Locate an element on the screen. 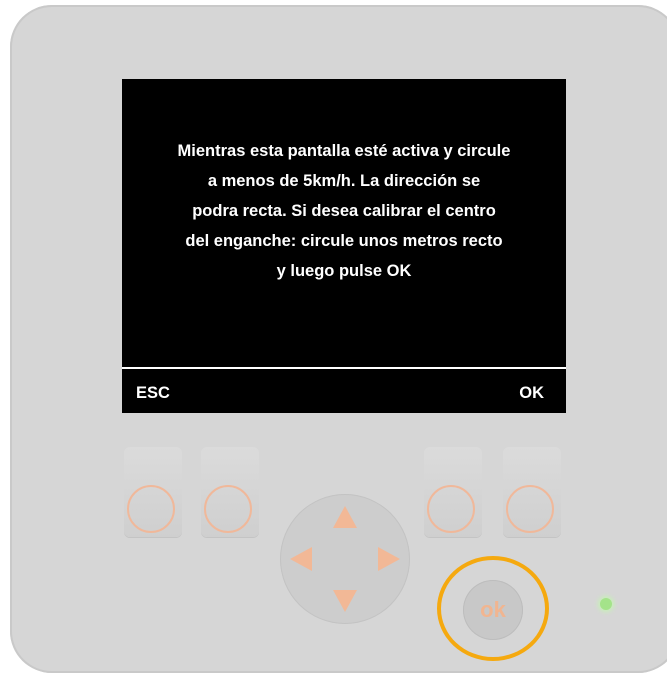  arrow-up-icon is located at coordinates (345, 517).